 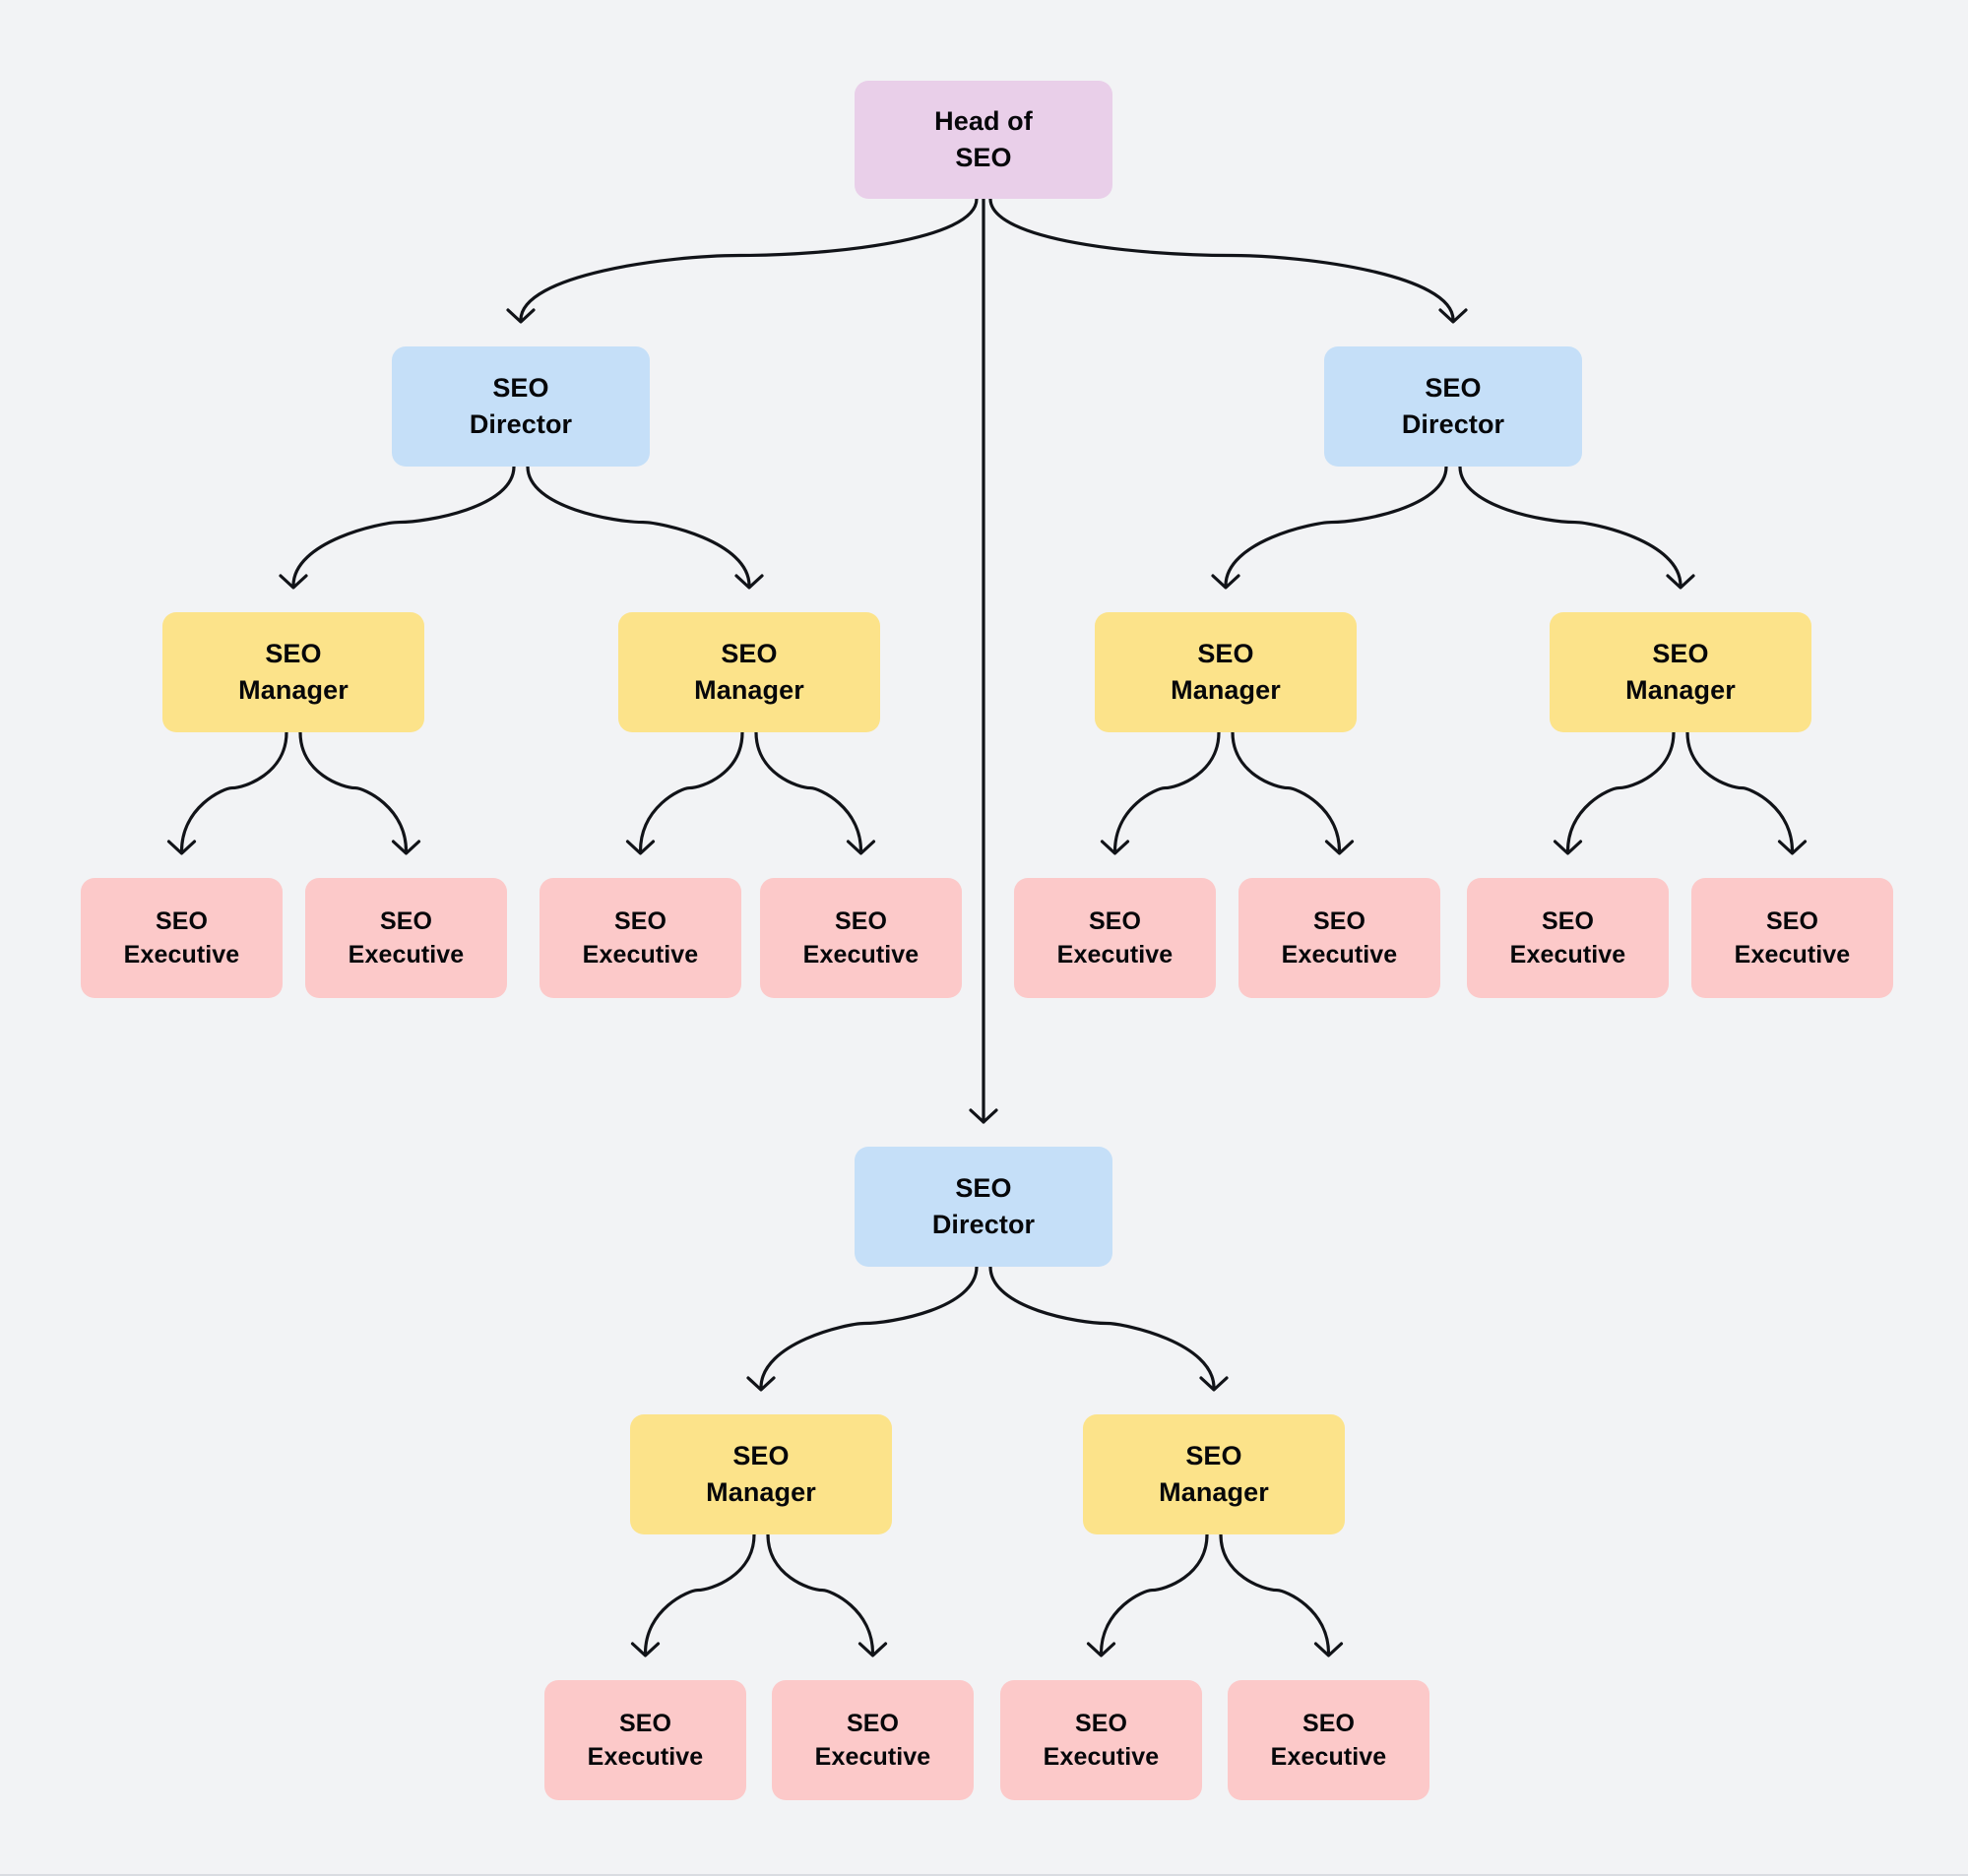 What do you see at coordinates (640, 938) in the screenshot?
I see `node-exe-3: SEO Executive` at bounding box center [640, 938].